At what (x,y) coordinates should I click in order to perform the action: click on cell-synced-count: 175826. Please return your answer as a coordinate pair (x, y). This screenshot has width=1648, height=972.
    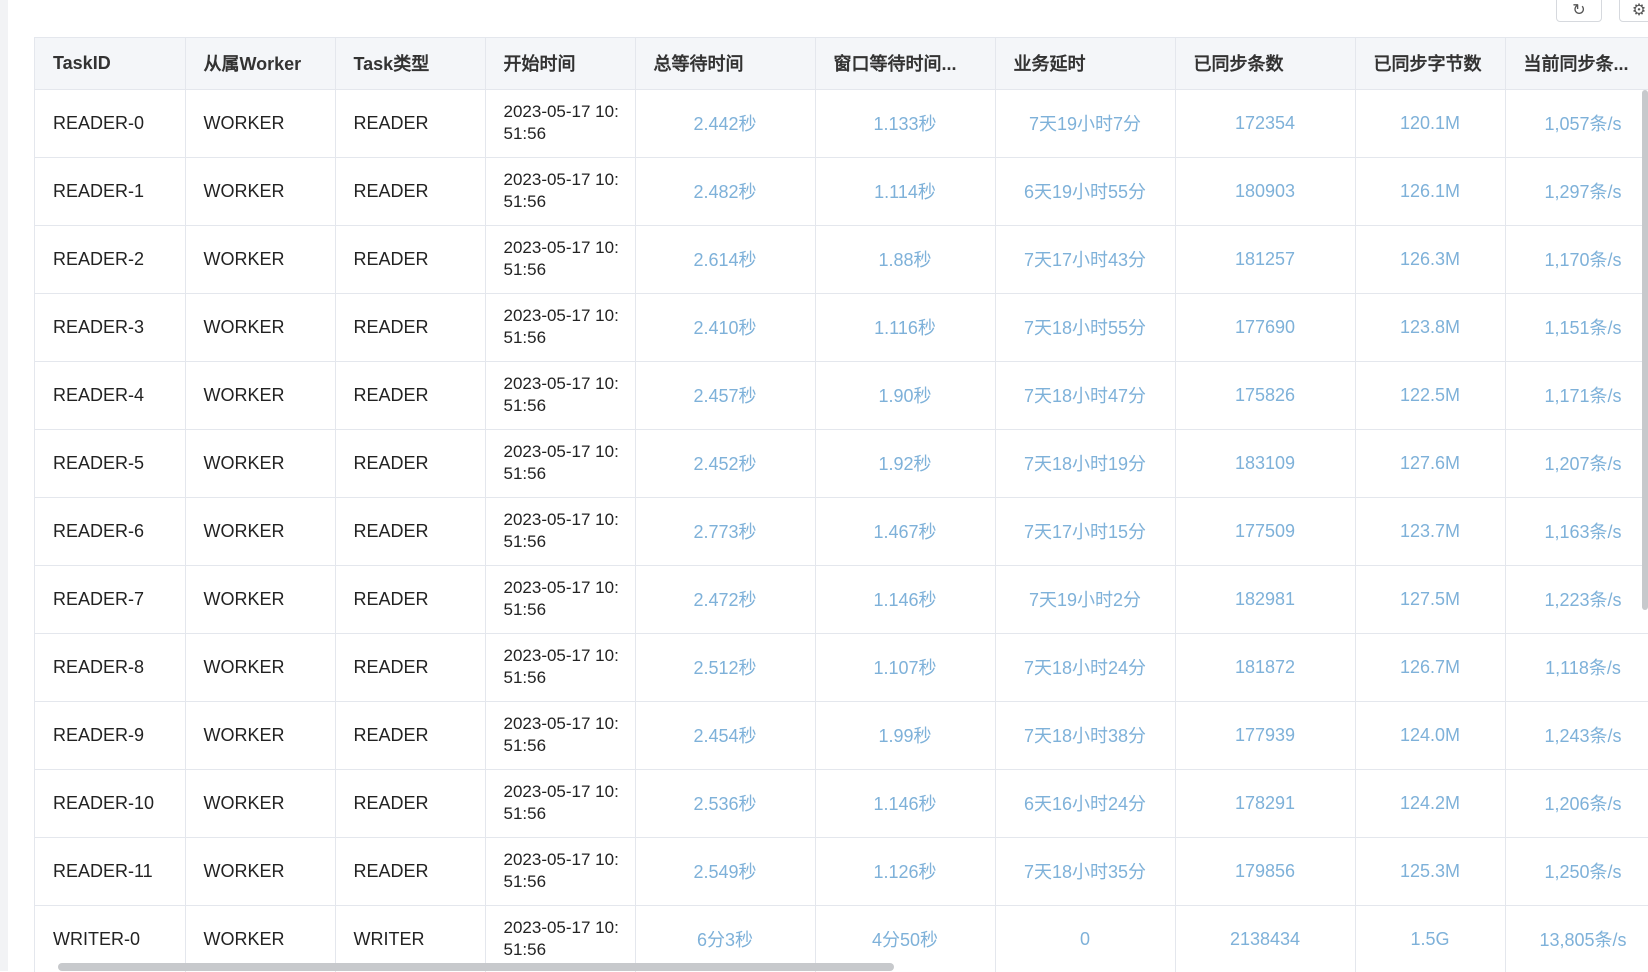
    Looking at the image, I should click on (1265, 395).